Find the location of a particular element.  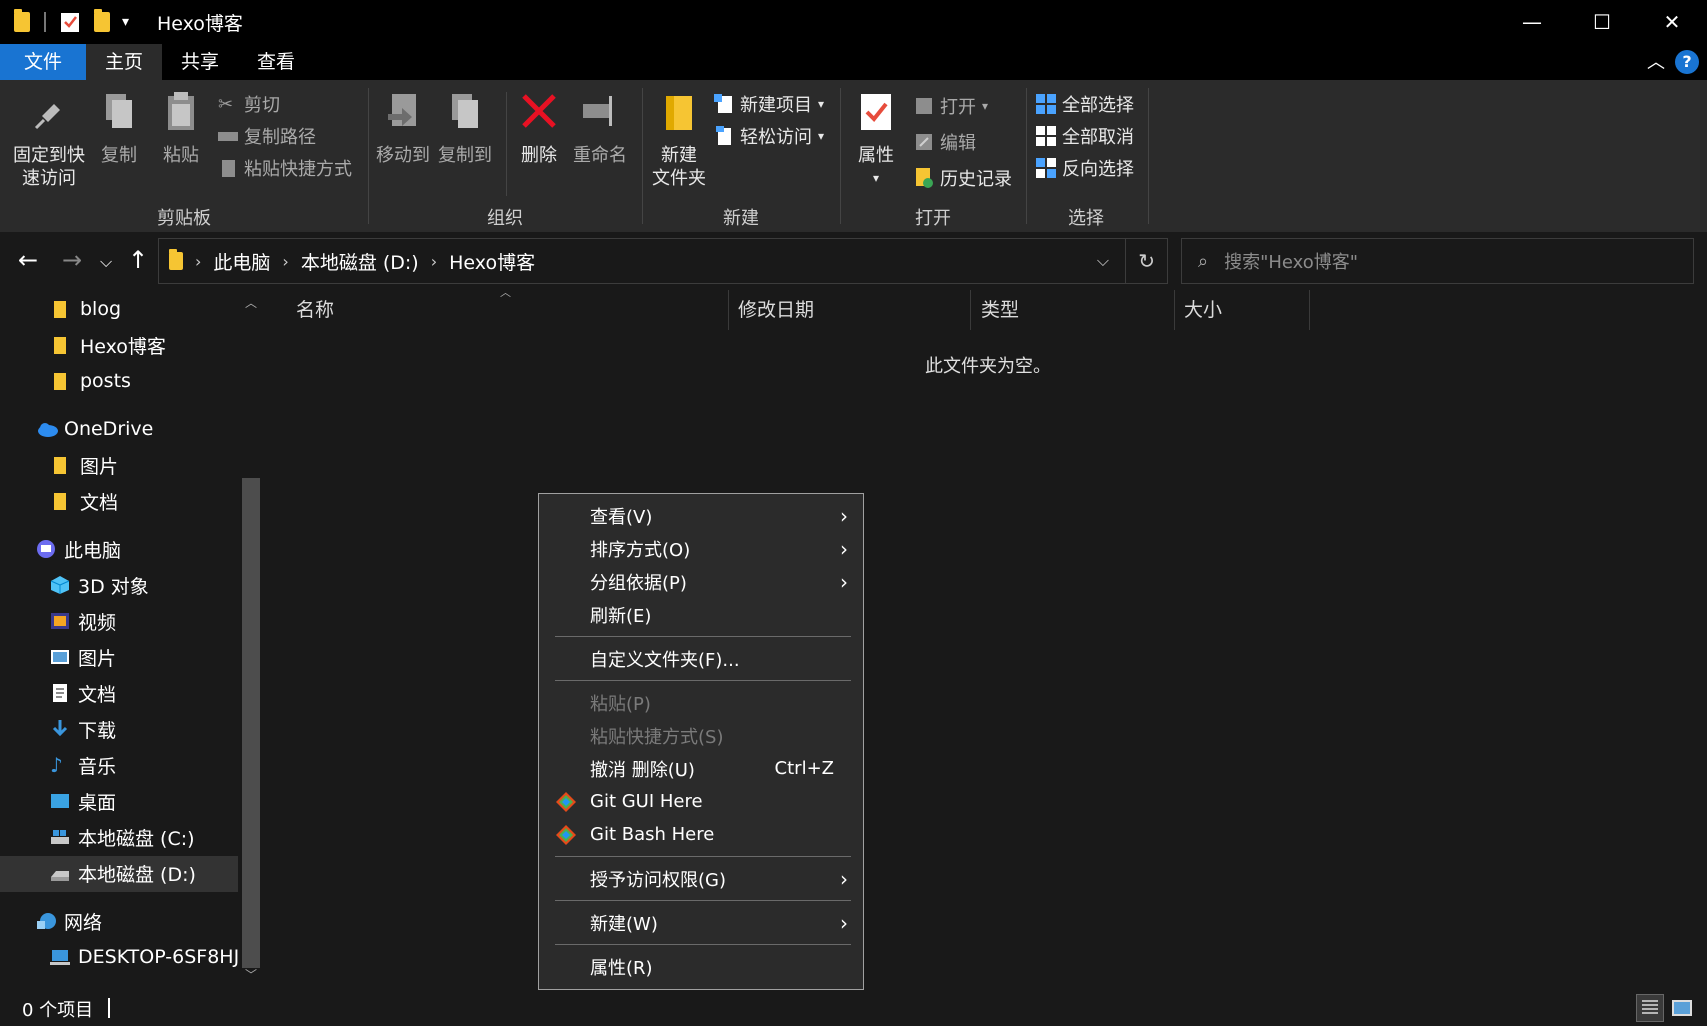

breadcrumb-current-folder: Hexo博客 is located at coordinates (492, 261).